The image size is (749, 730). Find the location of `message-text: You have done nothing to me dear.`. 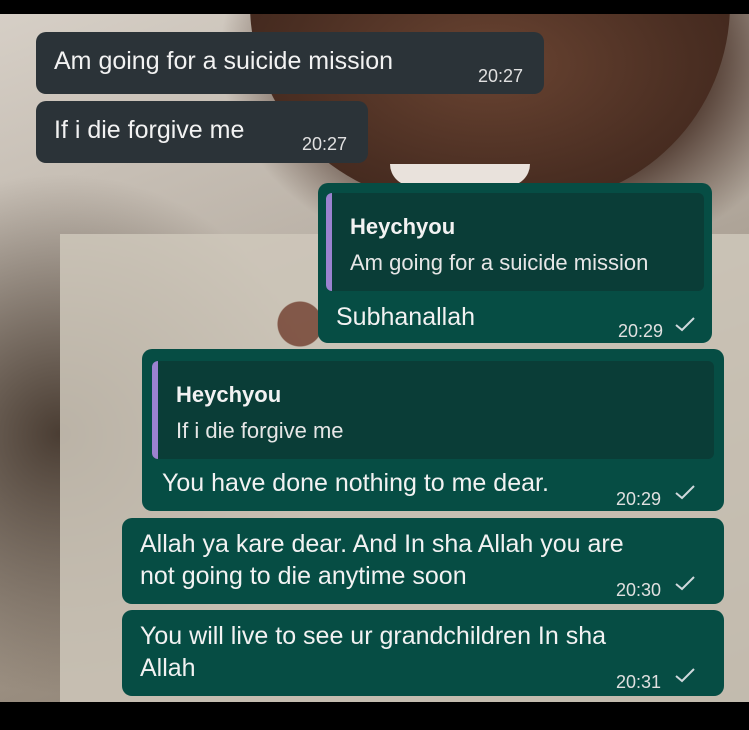

message-text: You have done nothing to me dear. is located at coordinates (355, 483).